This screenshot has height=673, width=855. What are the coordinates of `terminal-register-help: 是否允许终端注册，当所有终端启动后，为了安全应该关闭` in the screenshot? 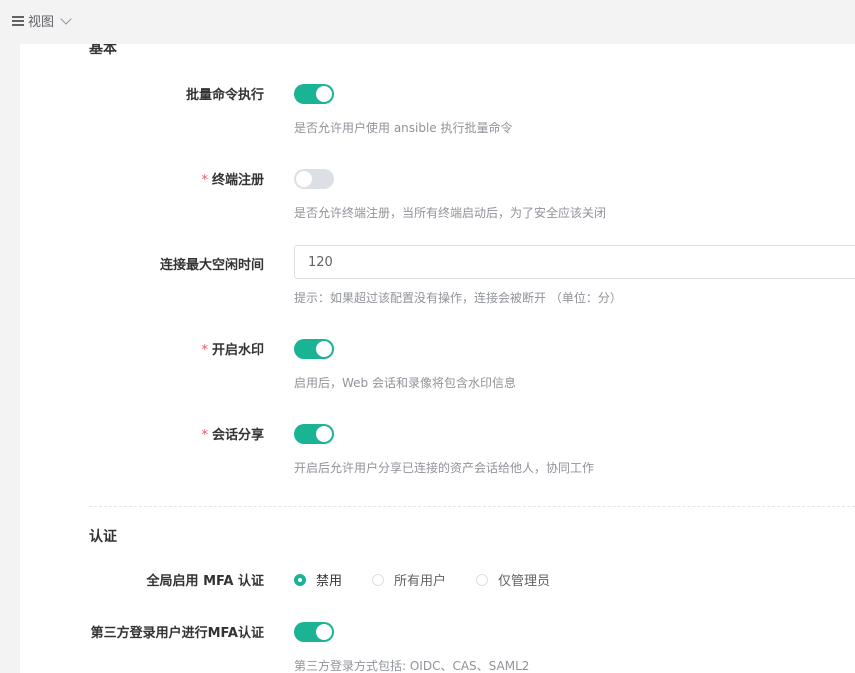 It's located at (450, 213).